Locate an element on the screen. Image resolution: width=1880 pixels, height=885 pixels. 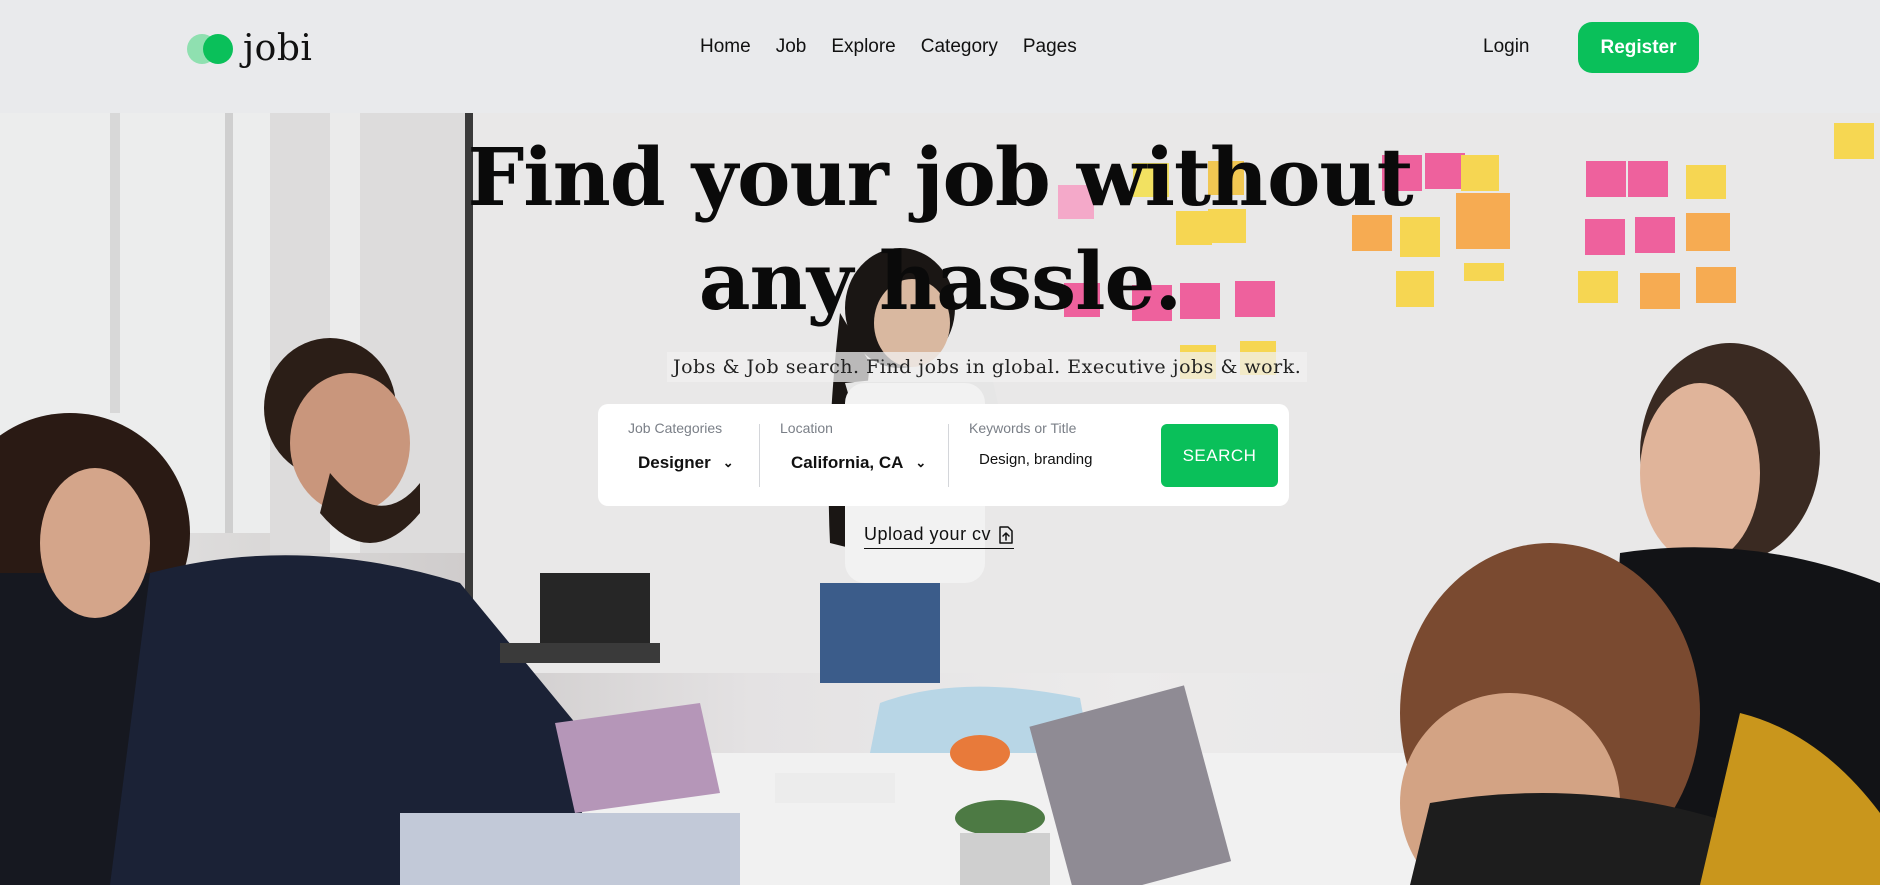
keywords-input: Design, branding is located at coordinates (1035, 459).